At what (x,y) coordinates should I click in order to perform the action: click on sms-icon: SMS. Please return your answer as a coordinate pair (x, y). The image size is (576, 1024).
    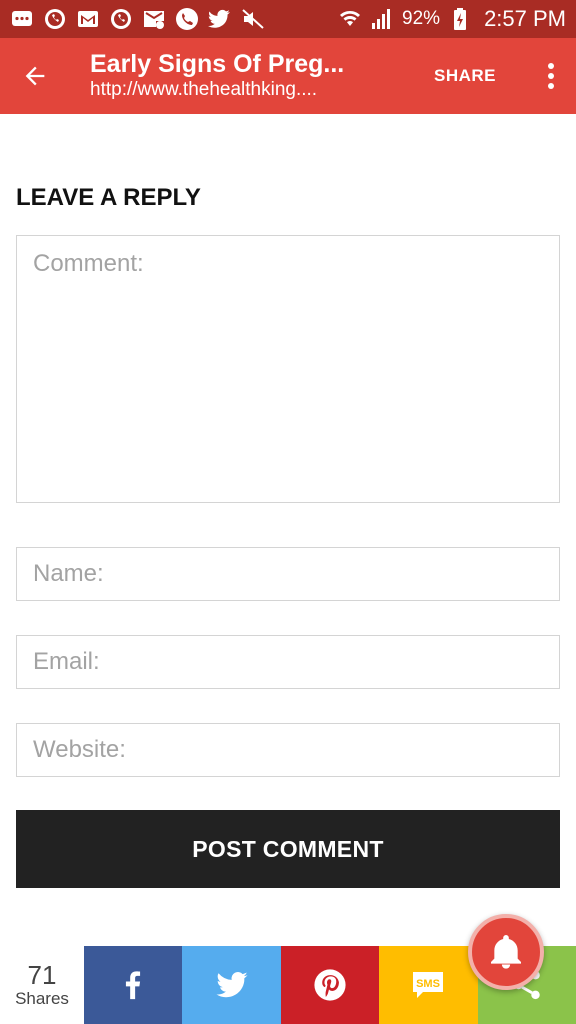
    Looking at the image, I should click on (428, 985).